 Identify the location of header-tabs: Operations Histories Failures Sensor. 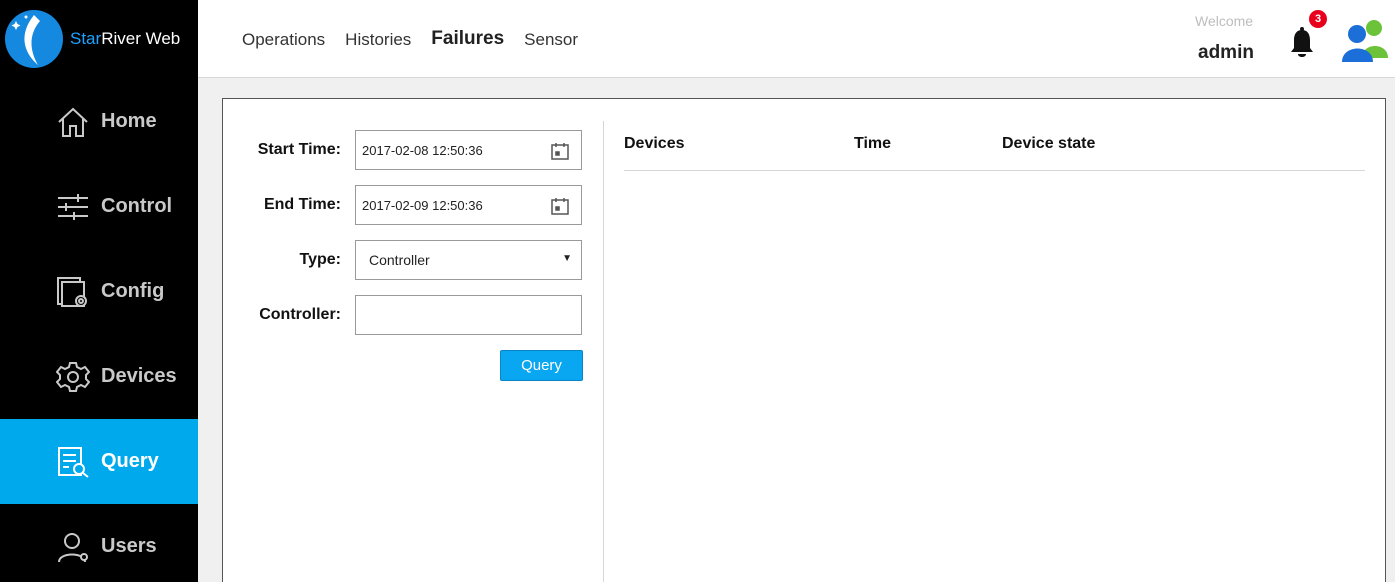
(410, 39).